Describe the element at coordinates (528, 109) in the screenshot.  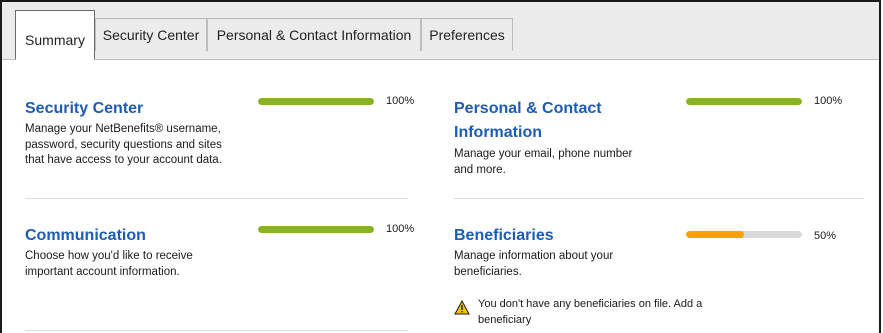
I see `personal-contact-link: Personal & Contact` at that location.